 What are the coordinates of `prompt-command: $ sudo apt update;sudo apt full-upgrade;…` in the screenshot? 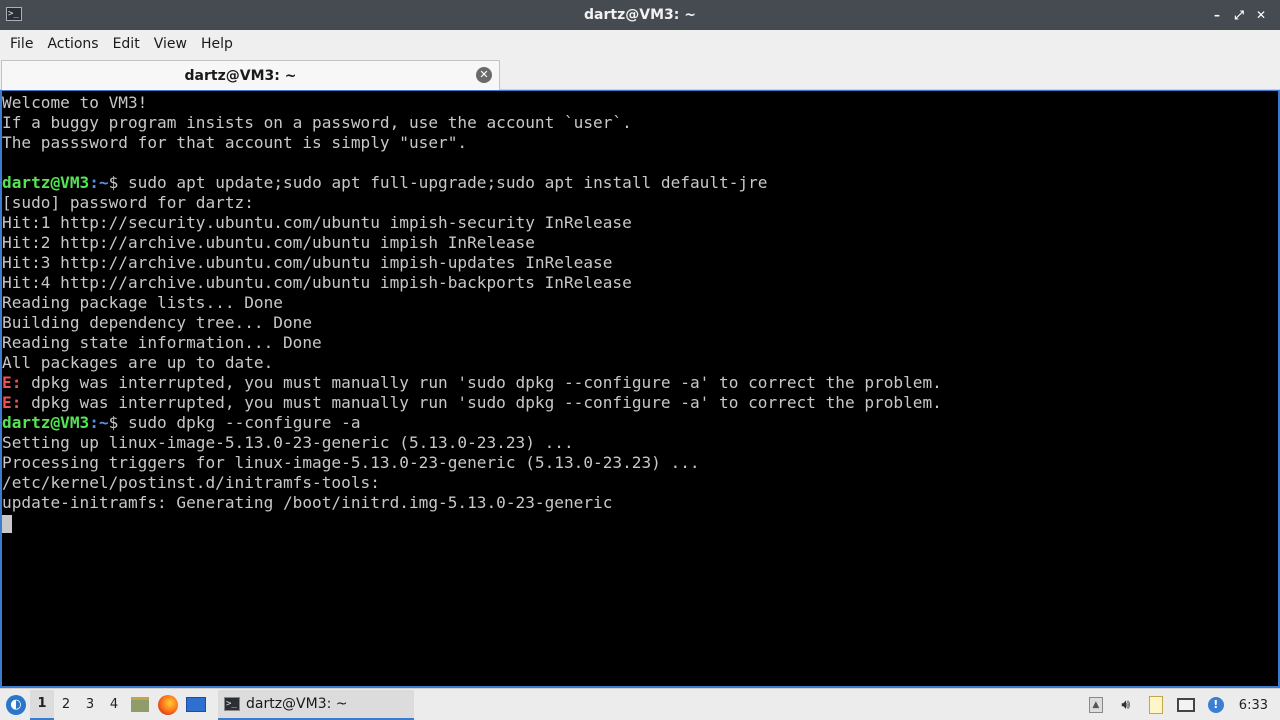 It's located at (438, 182).